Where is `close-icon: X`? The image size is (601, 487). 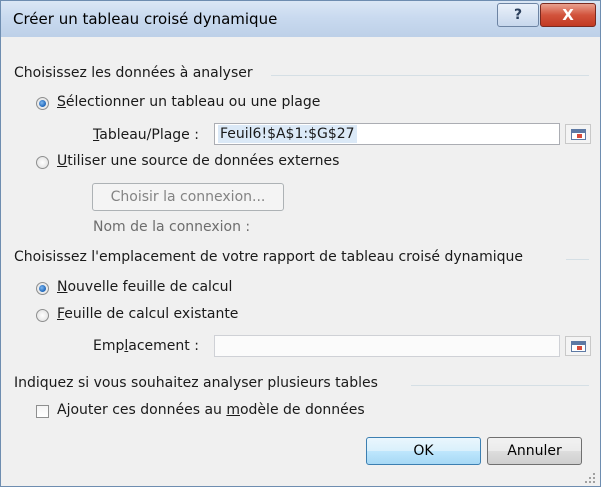
close-icon: X is located at coordinates (568, 15).